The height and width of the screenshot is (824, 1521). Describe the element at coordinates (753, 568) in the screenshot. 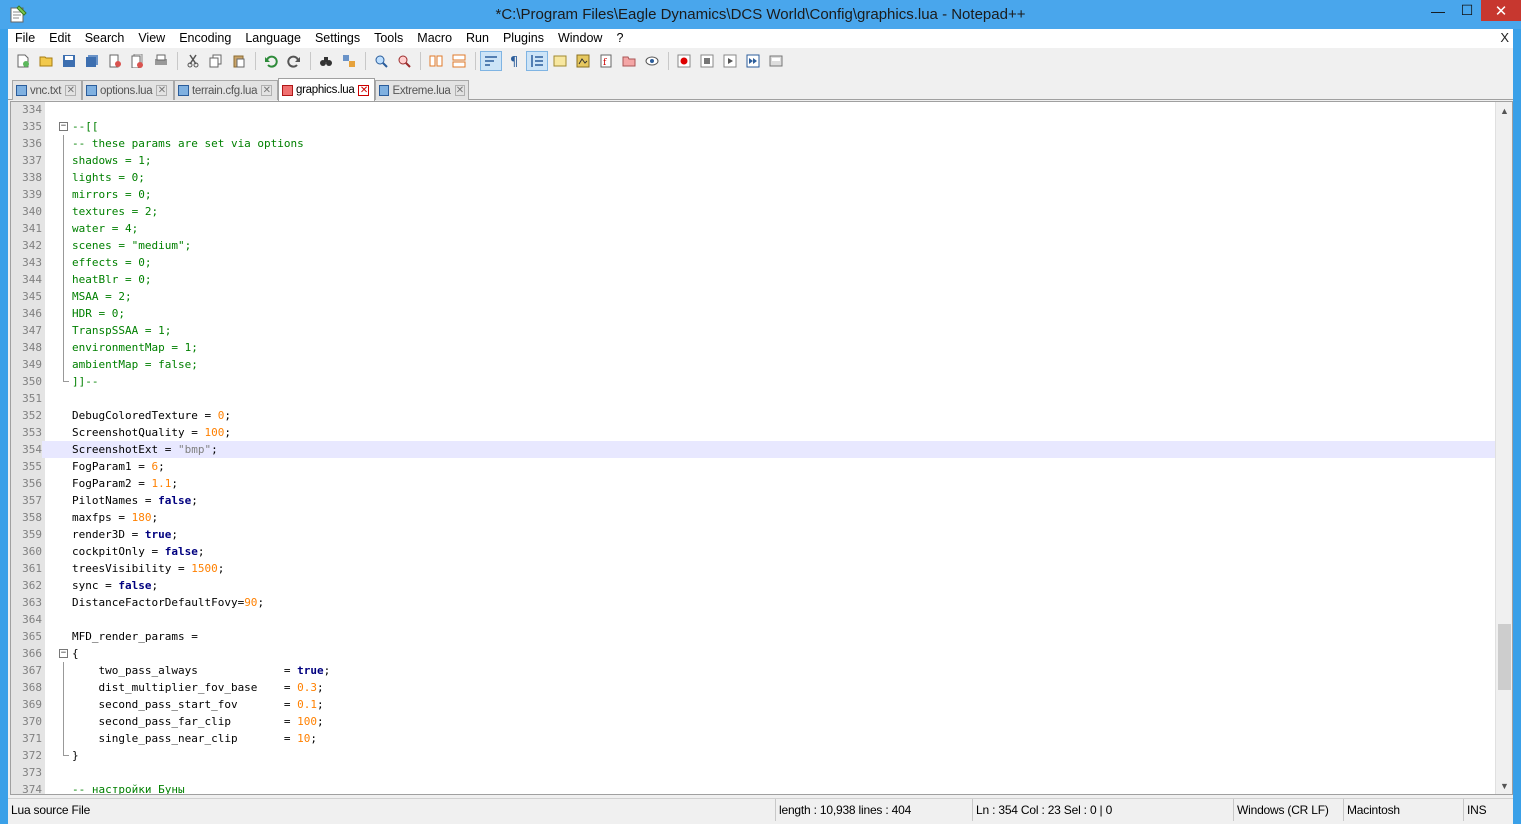

I see `code-line: 361 treesVisibility = 1500;` at that location.